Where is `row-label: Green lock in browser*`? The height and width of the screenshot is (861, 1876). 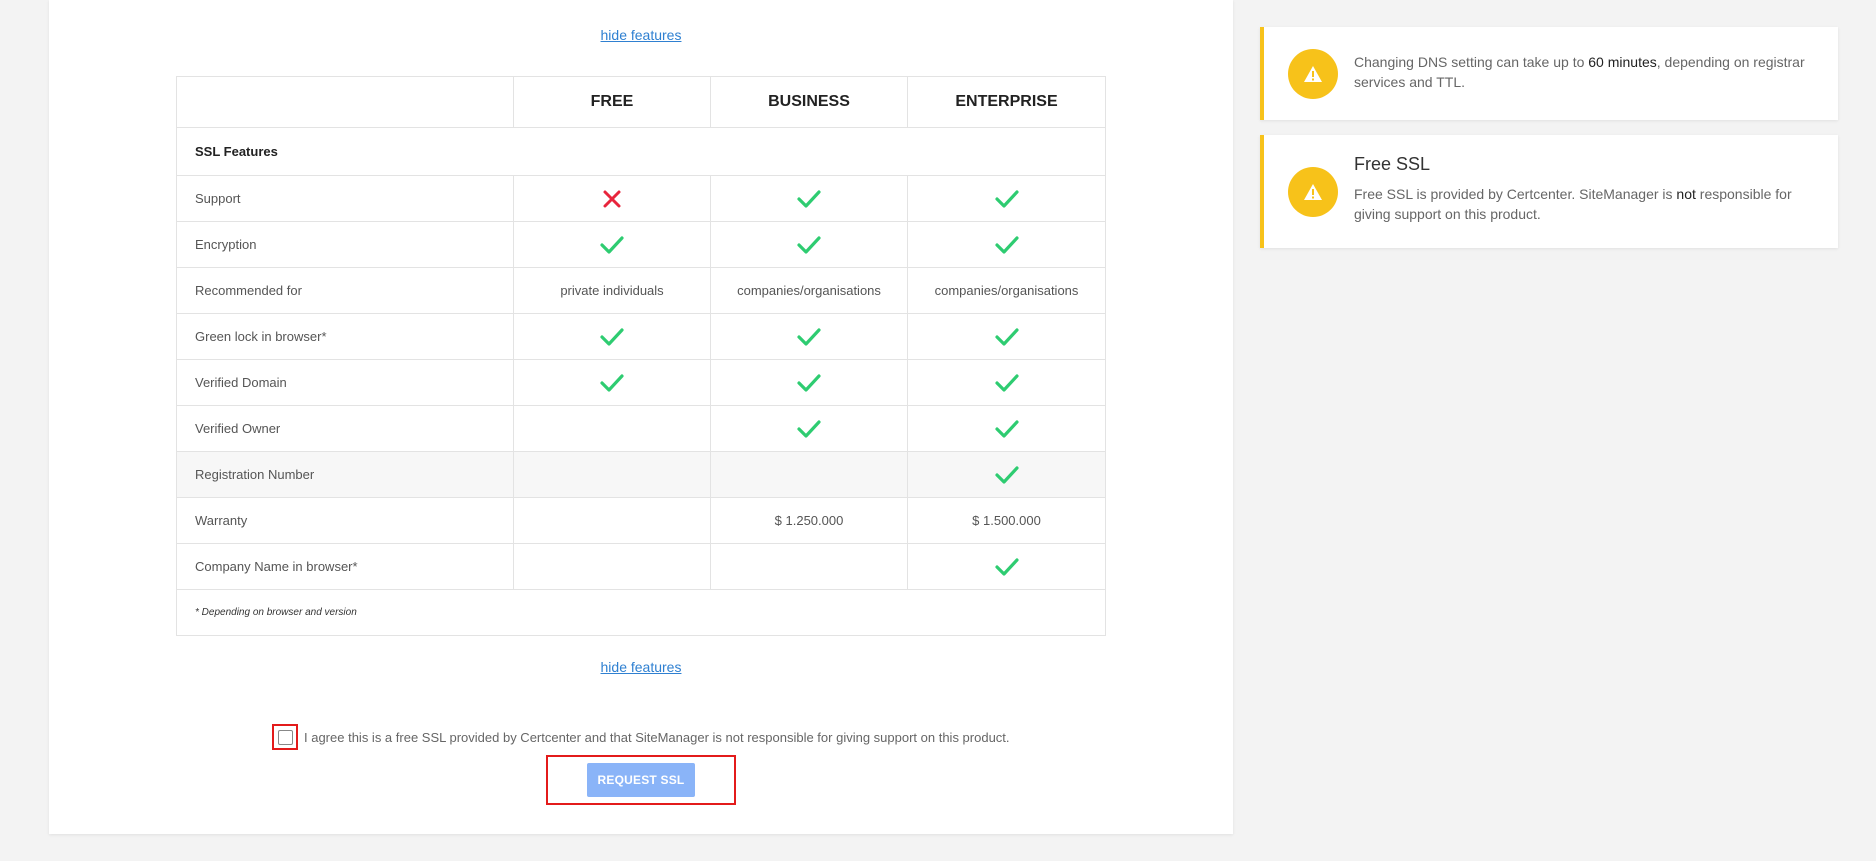
row-label: Green lock in browser* is located at coordinates (345, 336).